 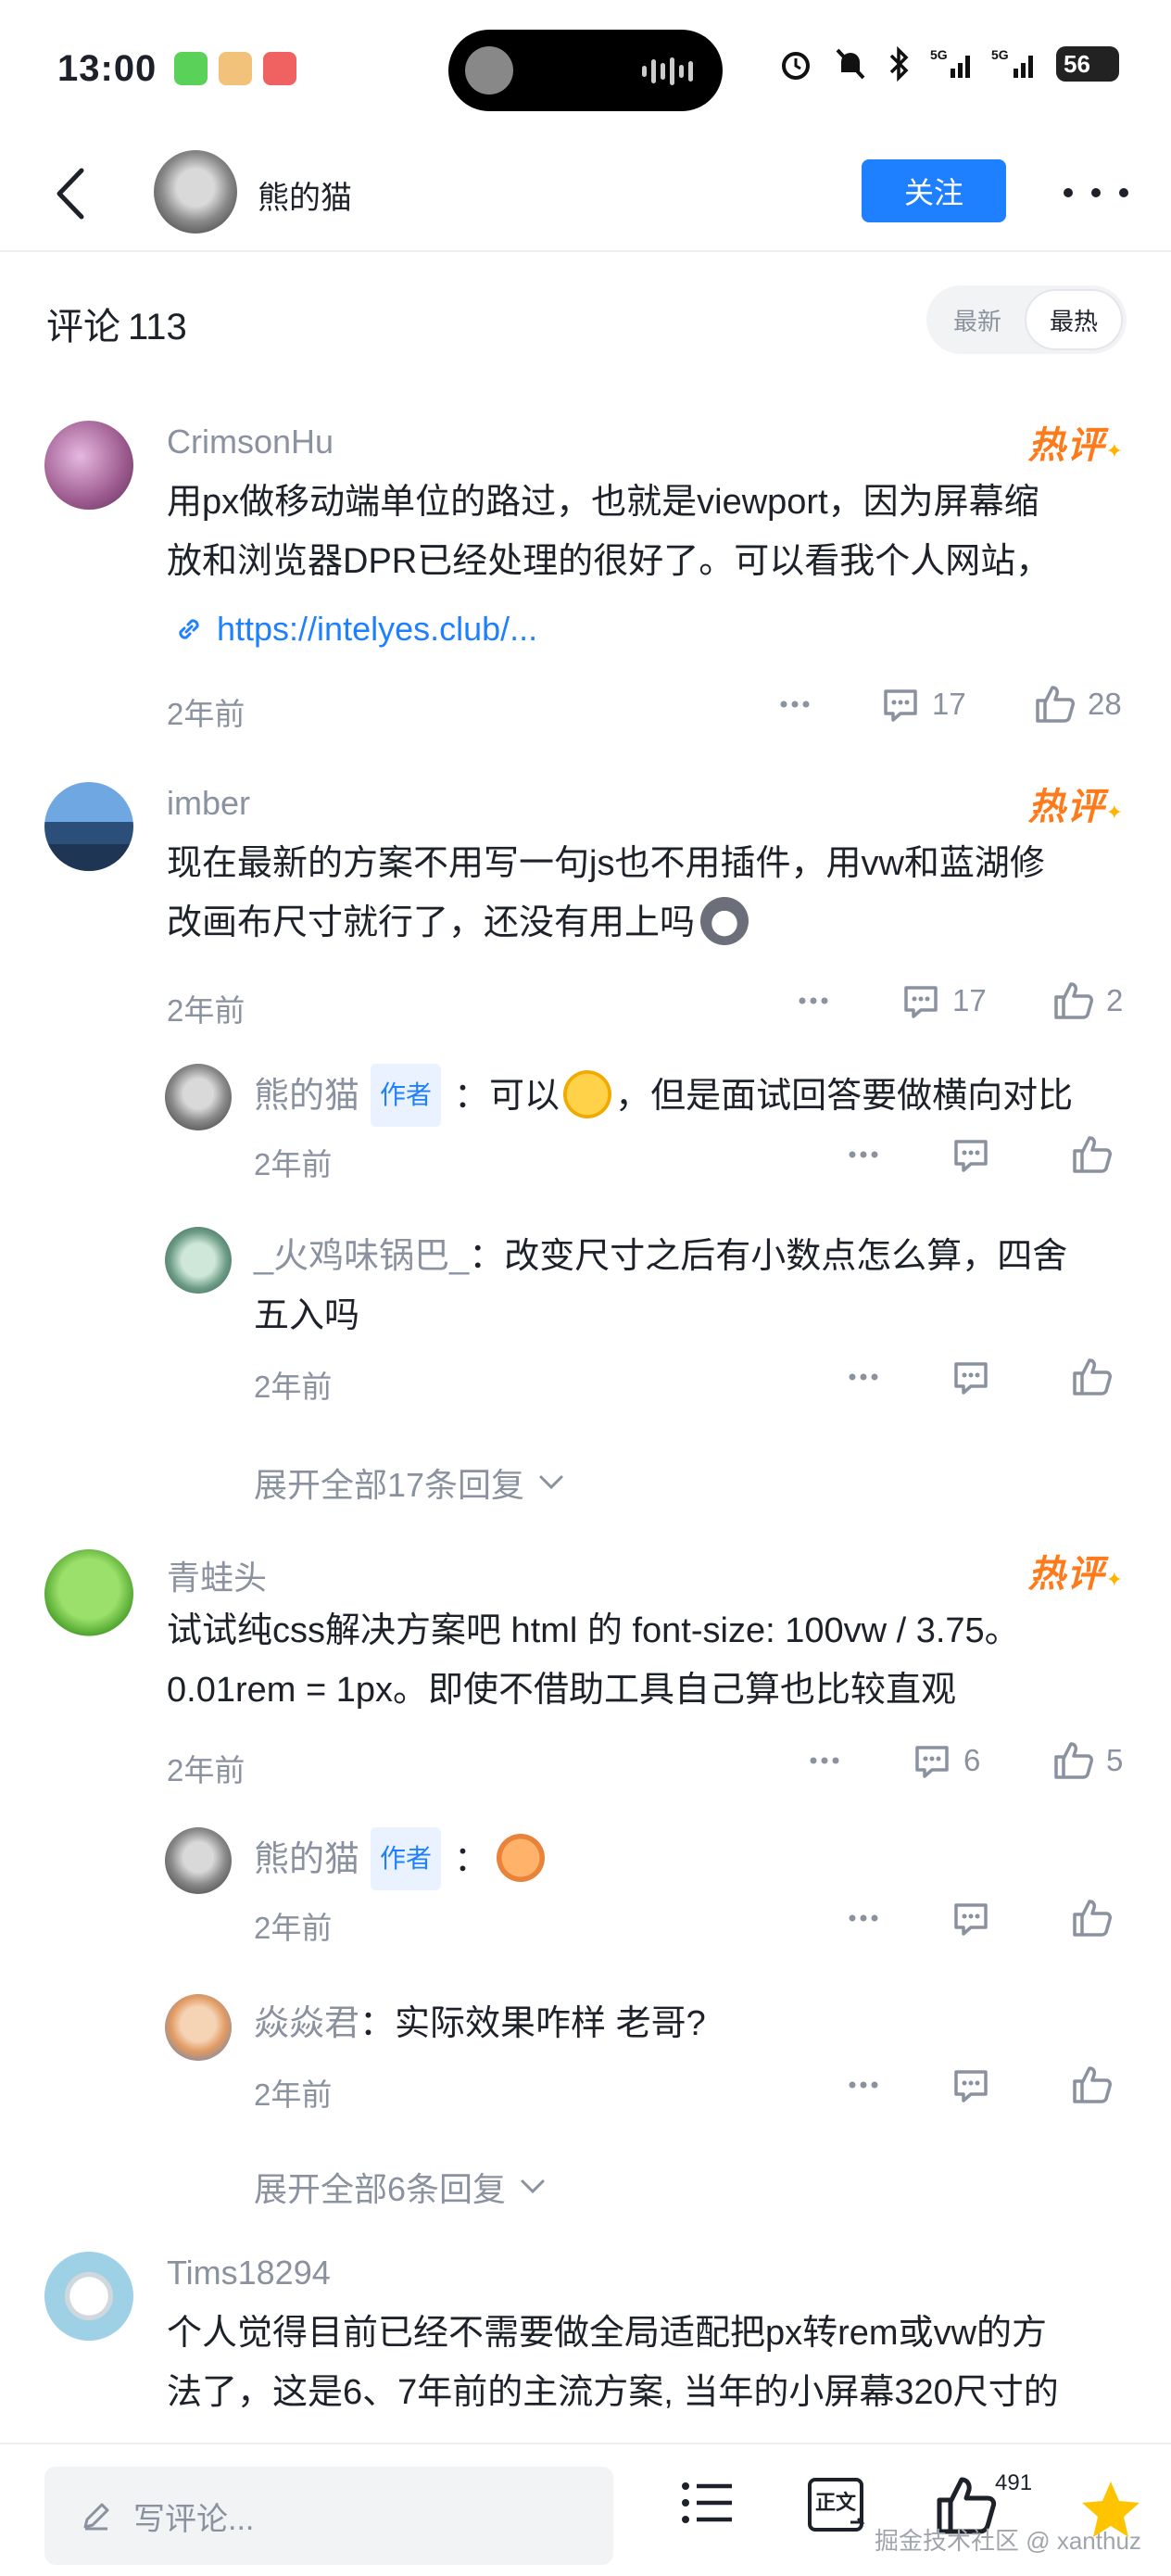 I want to click on bear-app-icon, so click(x=236, y=68).